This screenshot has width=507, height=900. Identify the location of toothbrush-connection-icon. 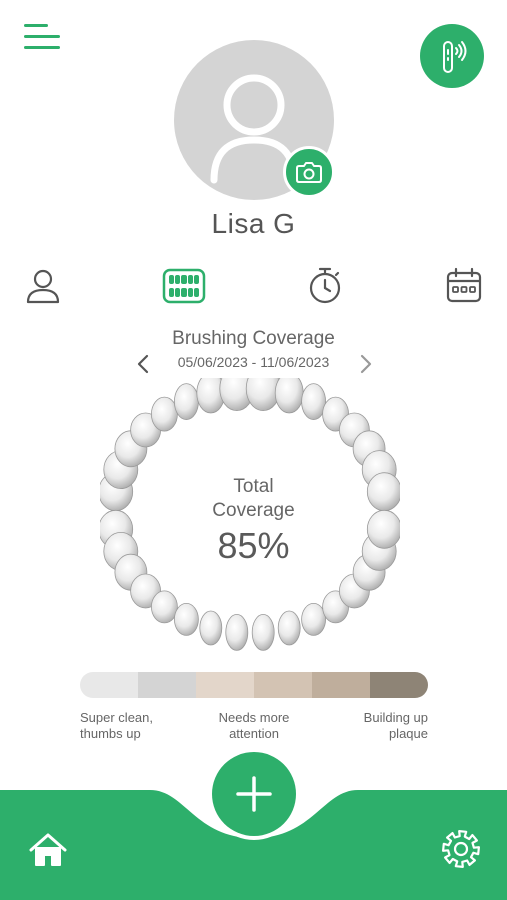
(455, 57).